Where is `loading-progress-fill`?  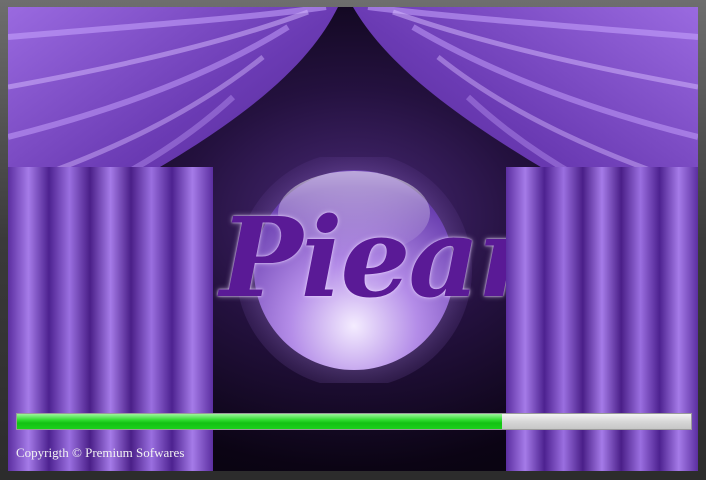 loading-progress-fill is located at coordinates (260, 421).